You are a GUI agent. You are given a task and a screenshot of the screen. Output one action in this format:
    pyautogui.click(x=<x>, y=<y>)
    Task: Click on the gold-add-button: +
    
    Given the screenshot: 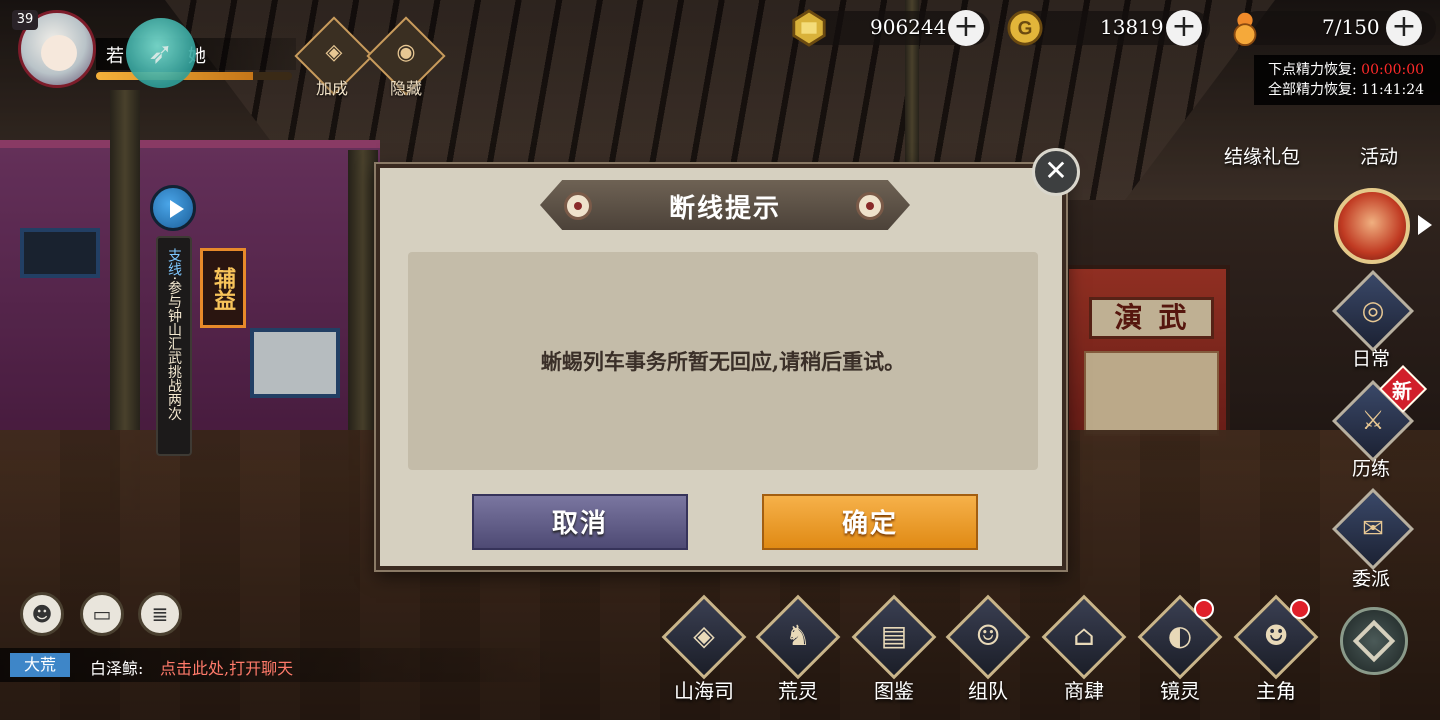 What is the action you would take?
    pyautogui.click(x=966, y=28)
    